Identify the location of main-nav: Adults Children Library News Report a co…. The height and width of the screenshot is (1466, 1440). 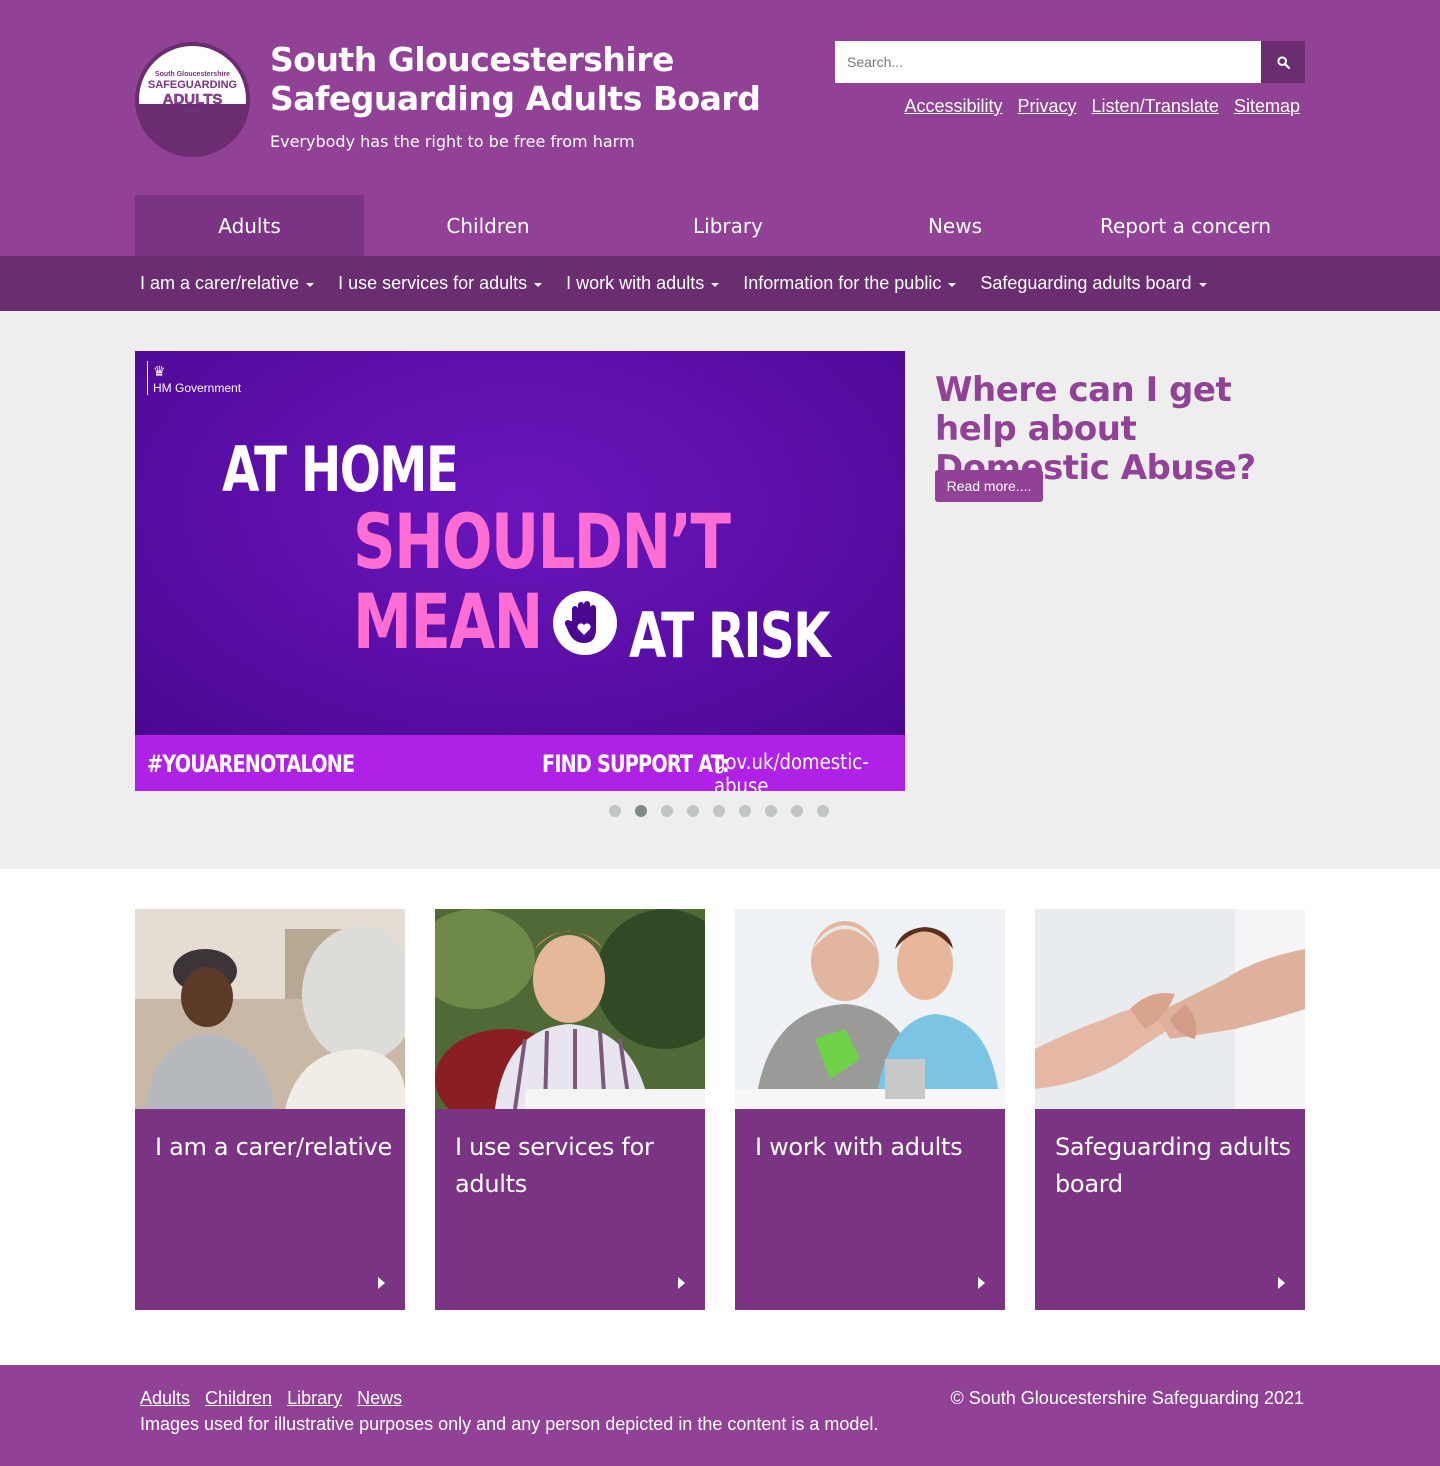
(720, 225).